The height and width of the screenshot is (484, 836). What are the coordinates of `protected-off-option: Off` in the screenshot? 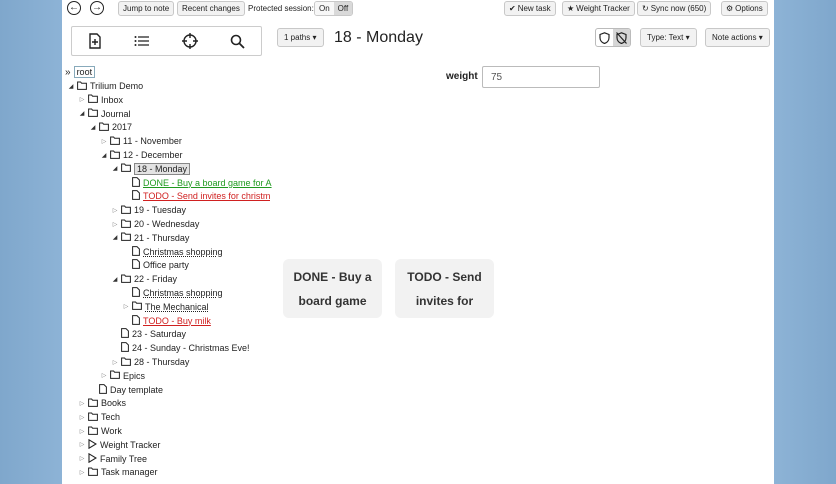 It's located at (343, 8).